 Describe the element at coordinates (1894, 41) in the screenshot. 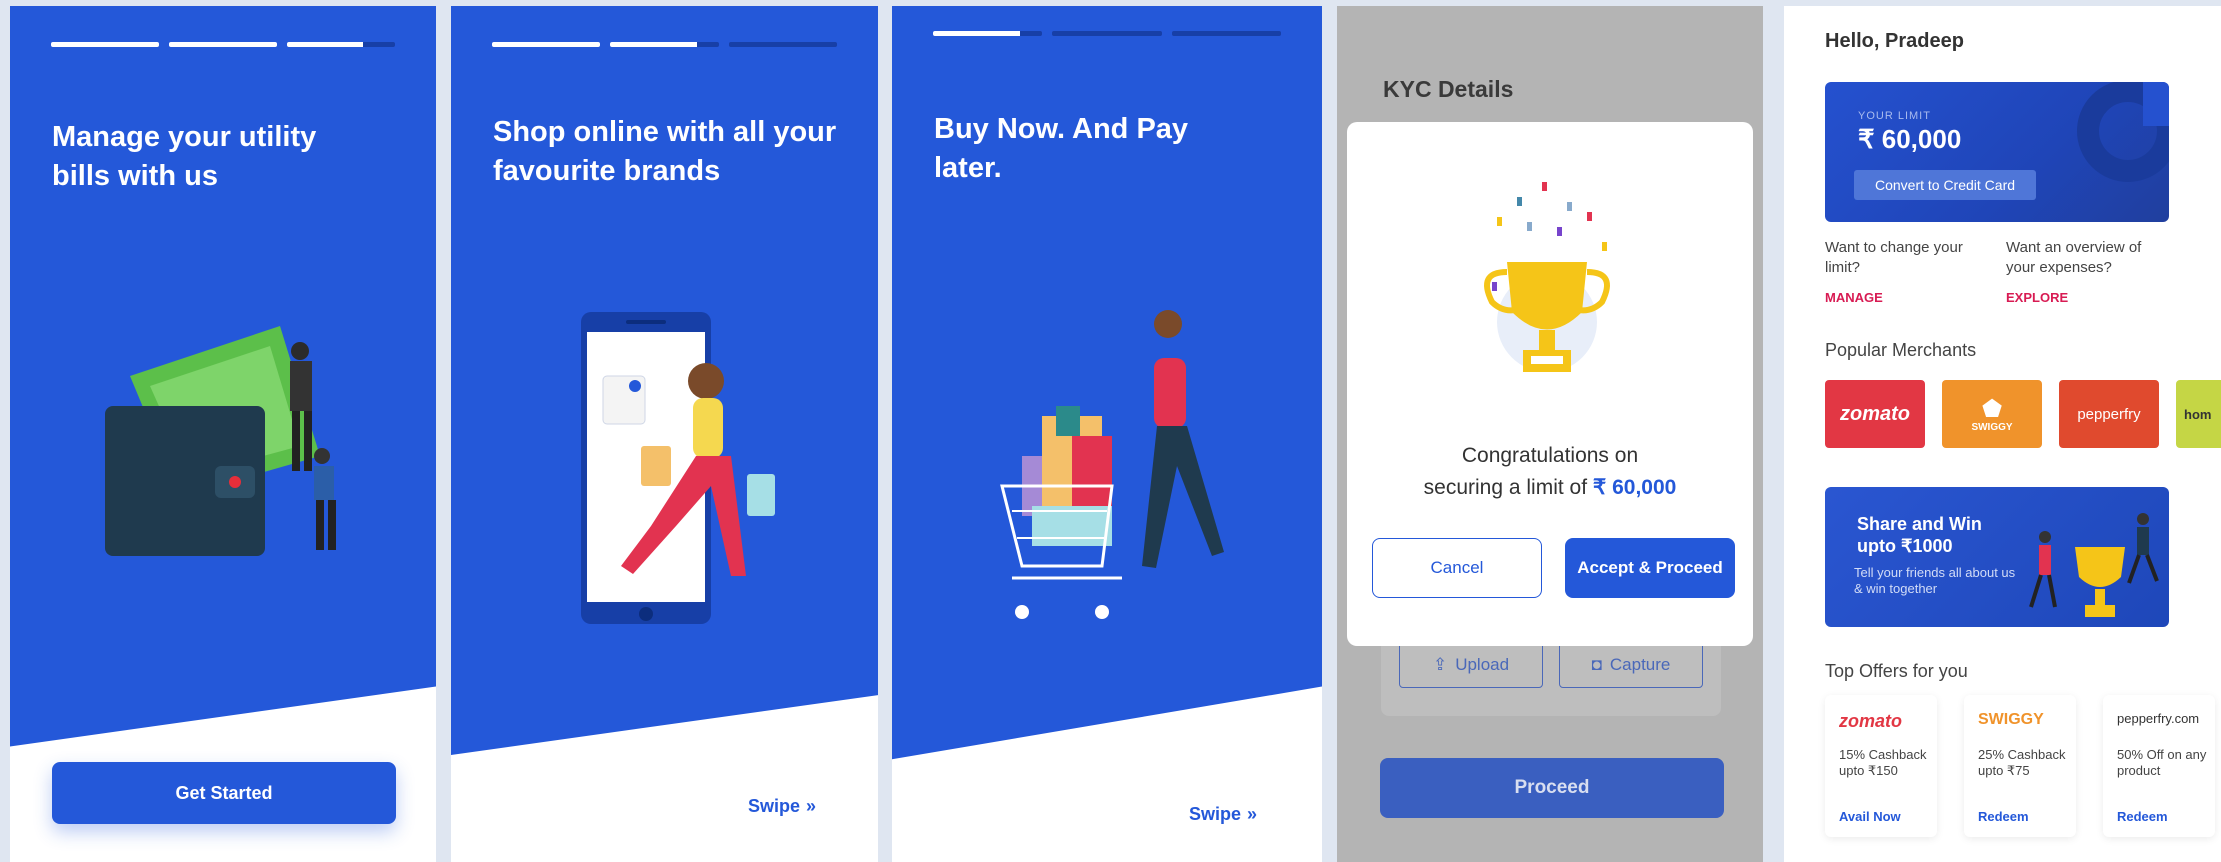

I see `greeting: Hello, Pradeep` at that location.